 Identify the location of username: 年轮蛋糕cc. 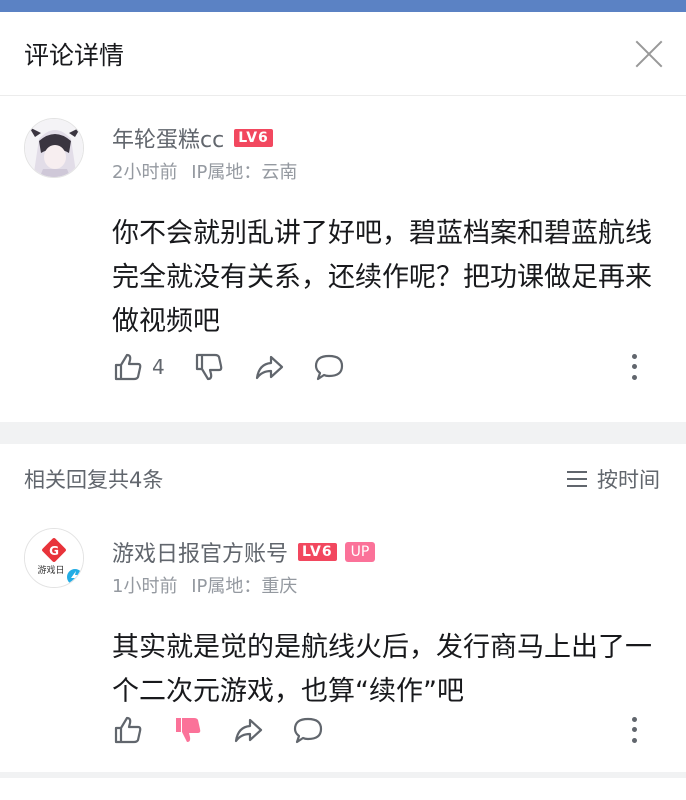
(168, 138).